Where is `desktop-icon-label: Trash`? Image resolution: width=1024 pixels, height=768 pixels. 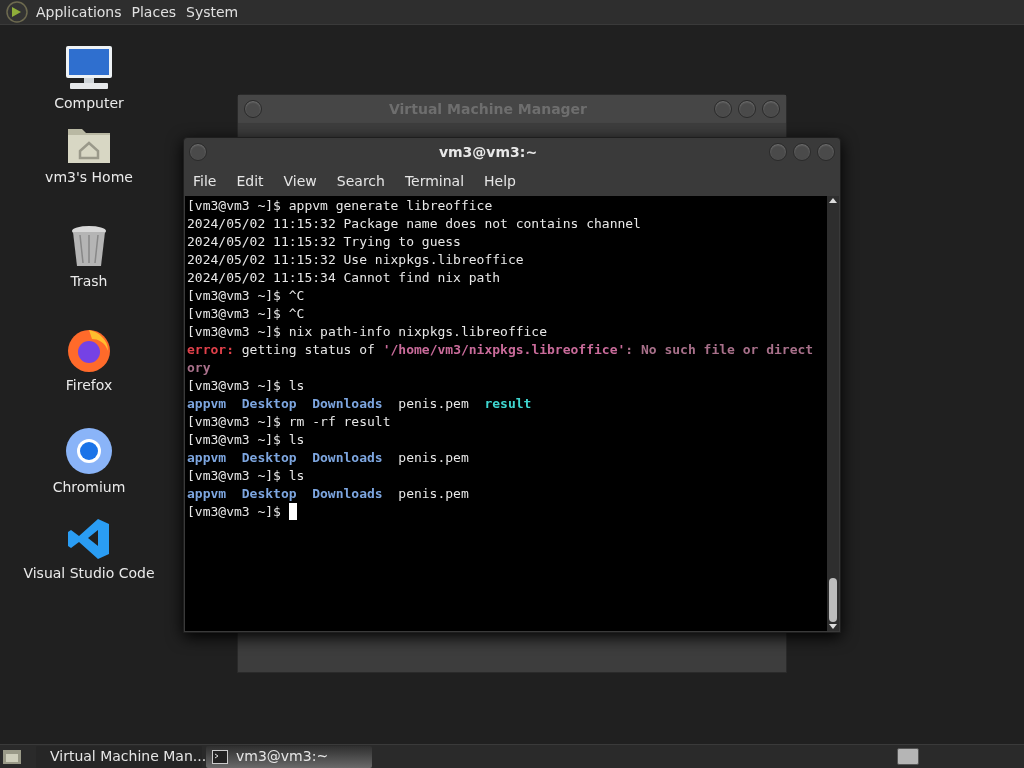 desktop-icon-label: Trash is located at coordinates (89, 281).